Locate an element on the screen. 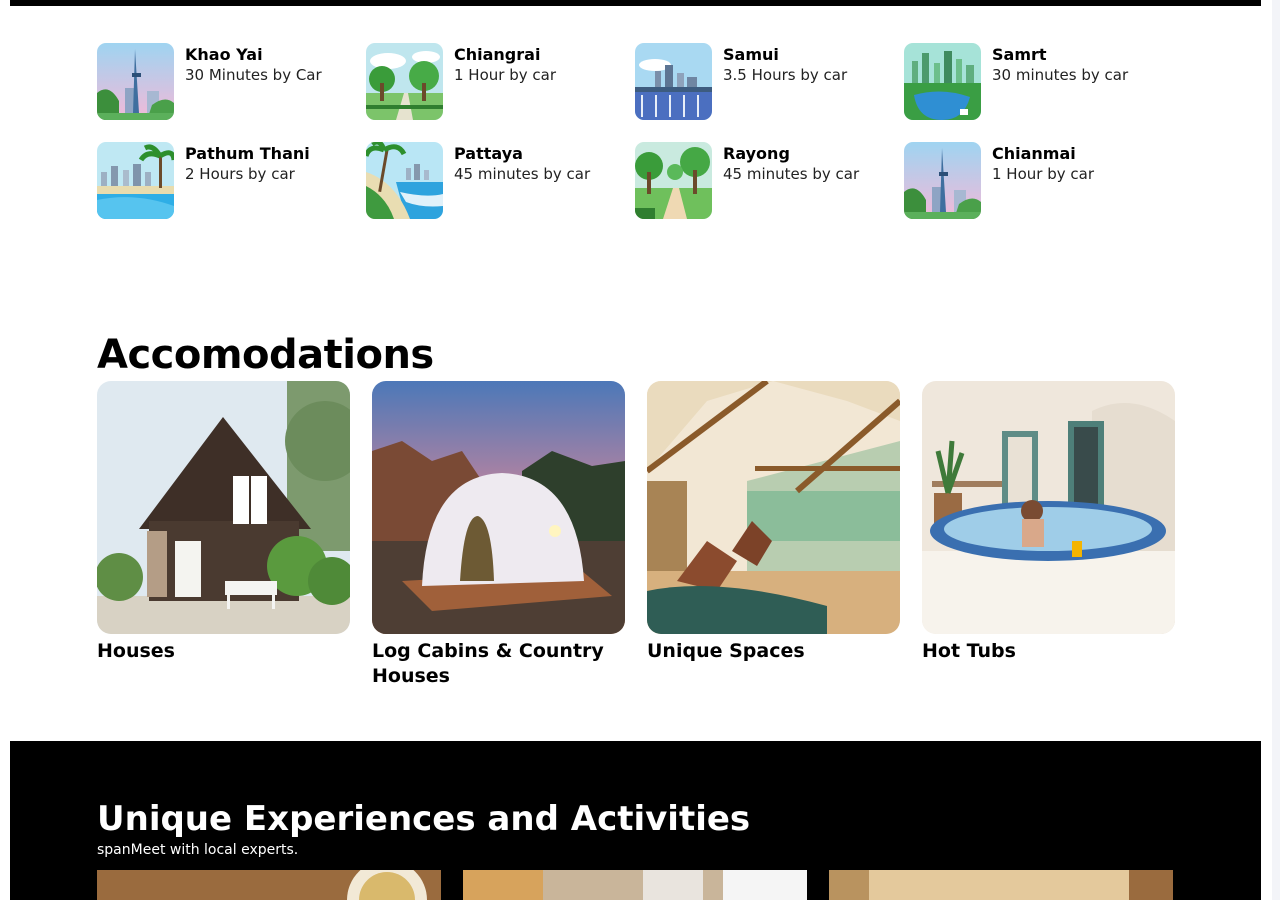 Image resolution: width=1280 pixels, height=900 pixels. destination-item: Pathum Thani 2 Hours by car is located at coordinates (231, 180).